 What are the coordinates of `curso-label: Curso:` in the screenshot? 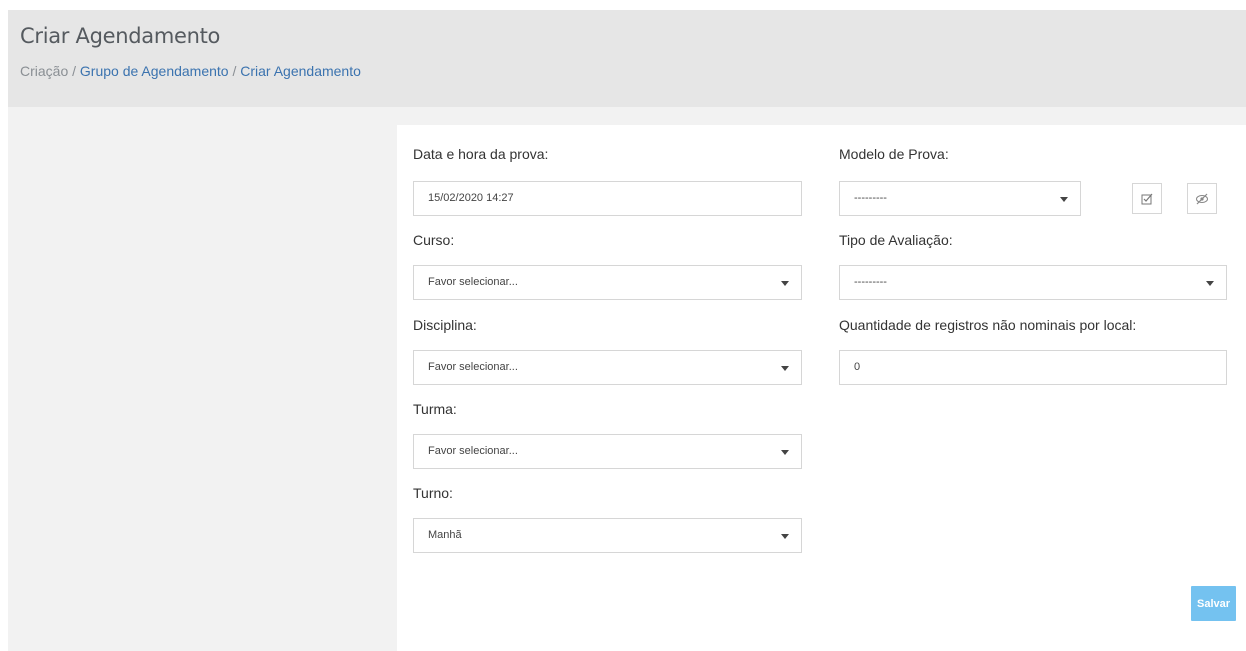 It's located at (434, 240).